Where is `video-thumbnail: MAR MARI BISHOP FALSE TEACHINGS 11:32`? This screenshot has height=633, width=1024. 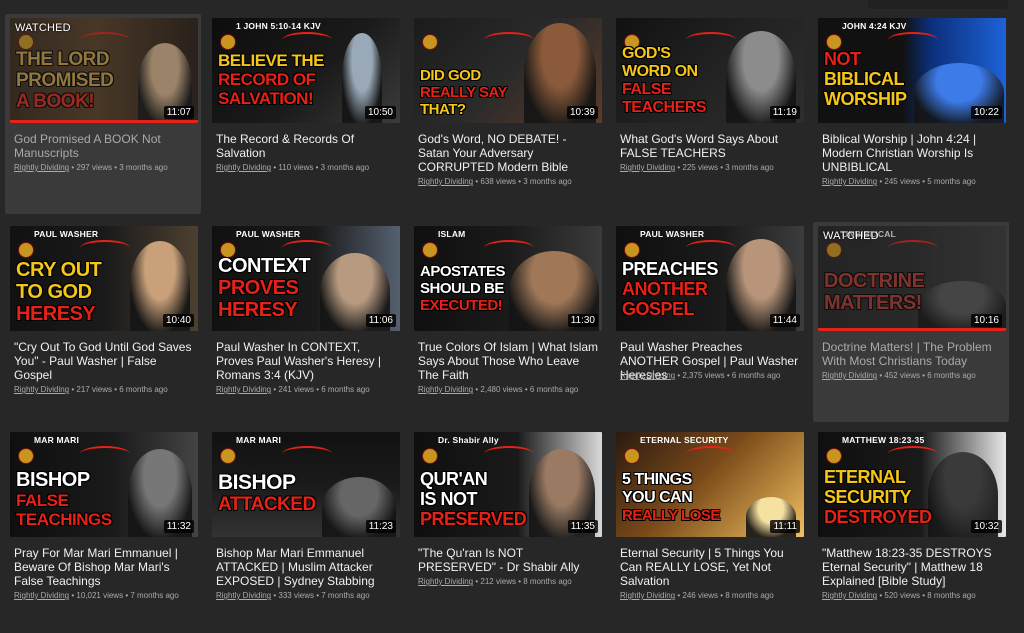
video-thumbnail: MAR MARI BISHOP FALSE TEACHINGS 11:32 is located at coordinates (104, 484).